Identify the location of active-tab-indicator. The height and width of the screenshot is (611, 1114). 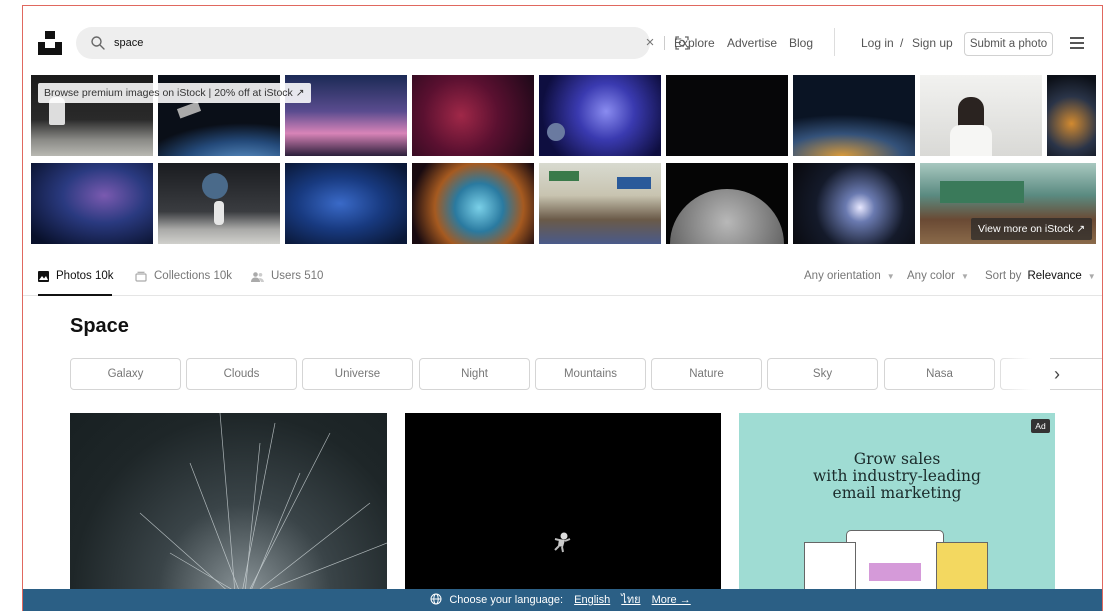
(75, 295).